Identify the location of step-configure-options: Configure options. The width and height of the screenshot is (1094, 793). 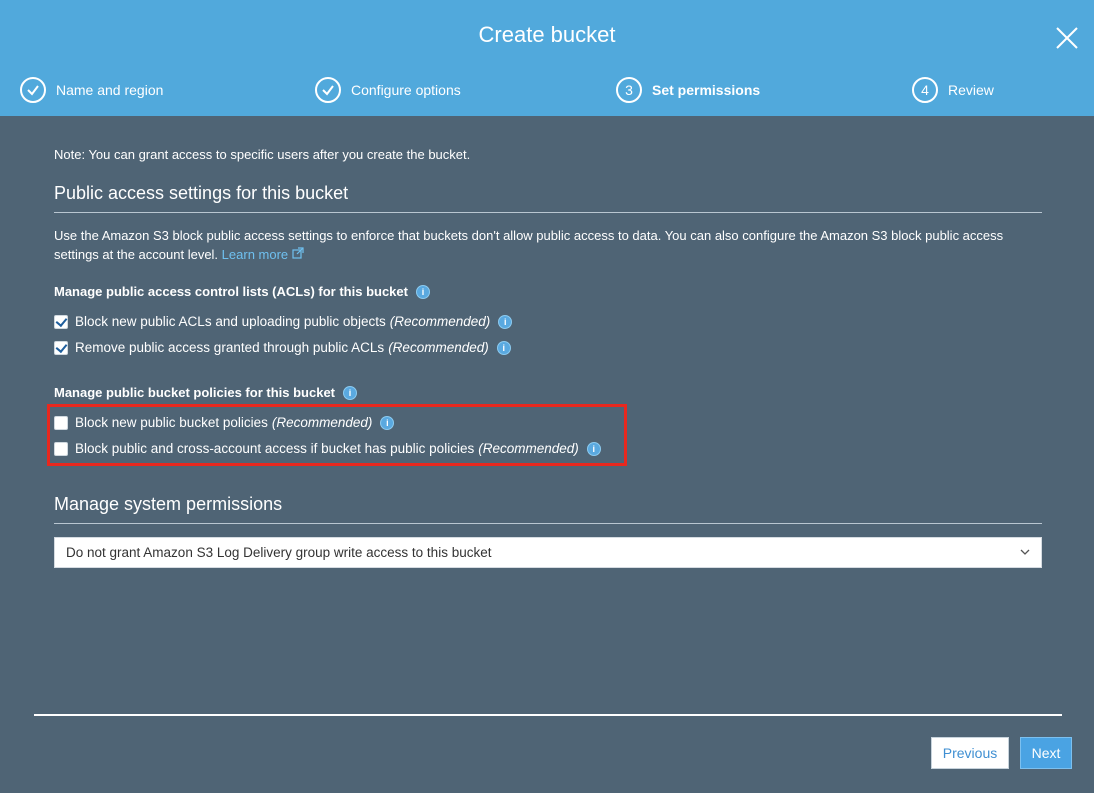
(388, 90).